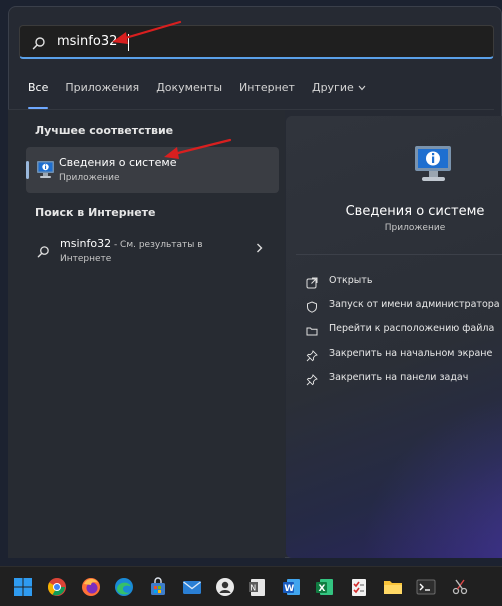 The width and height of the screenshot is (502, 606). Describe the element at coordinates (460, 587) in the screenshot. I see `snipping-icon` at that location.